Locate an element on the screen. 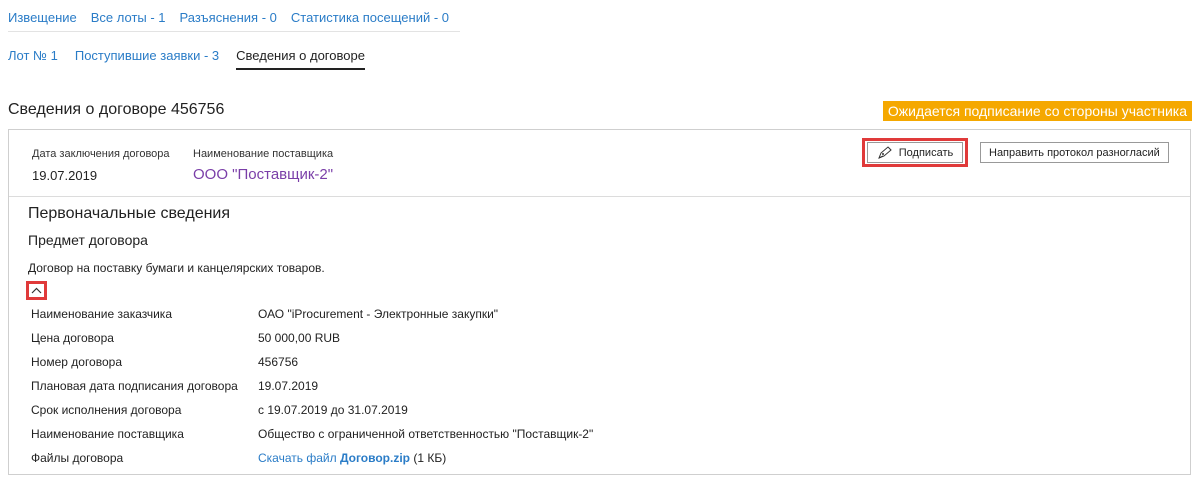  tab-visit-stats: Статистика посещений - 0 is located at coordinates (370, 17).